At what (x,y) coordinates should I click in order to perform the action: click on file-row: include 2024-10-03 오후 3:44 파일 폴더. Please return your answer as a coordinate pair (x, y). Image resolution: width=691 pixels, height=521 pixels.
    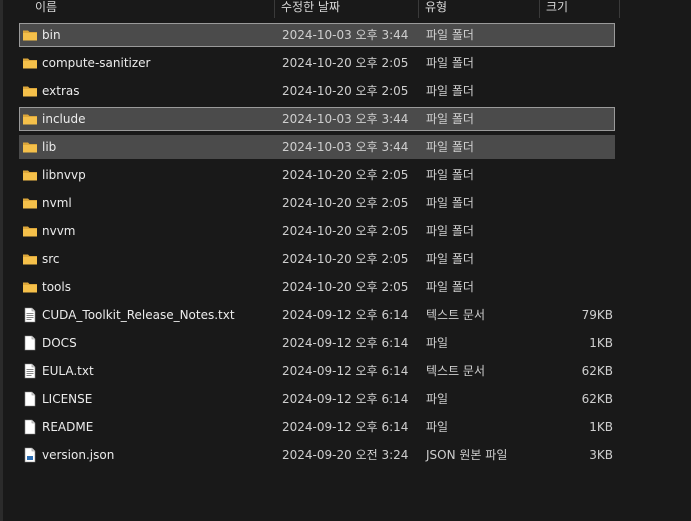
    Looking at the image, I should click on (317, 119).